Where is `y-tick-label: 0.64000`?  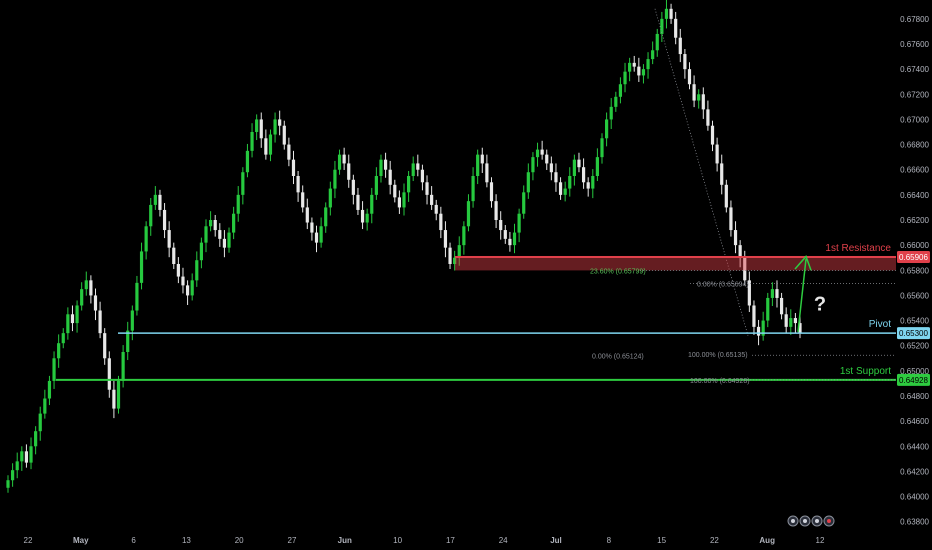
y-tick-label: 0.64000 is located at coordinates (914, 497).